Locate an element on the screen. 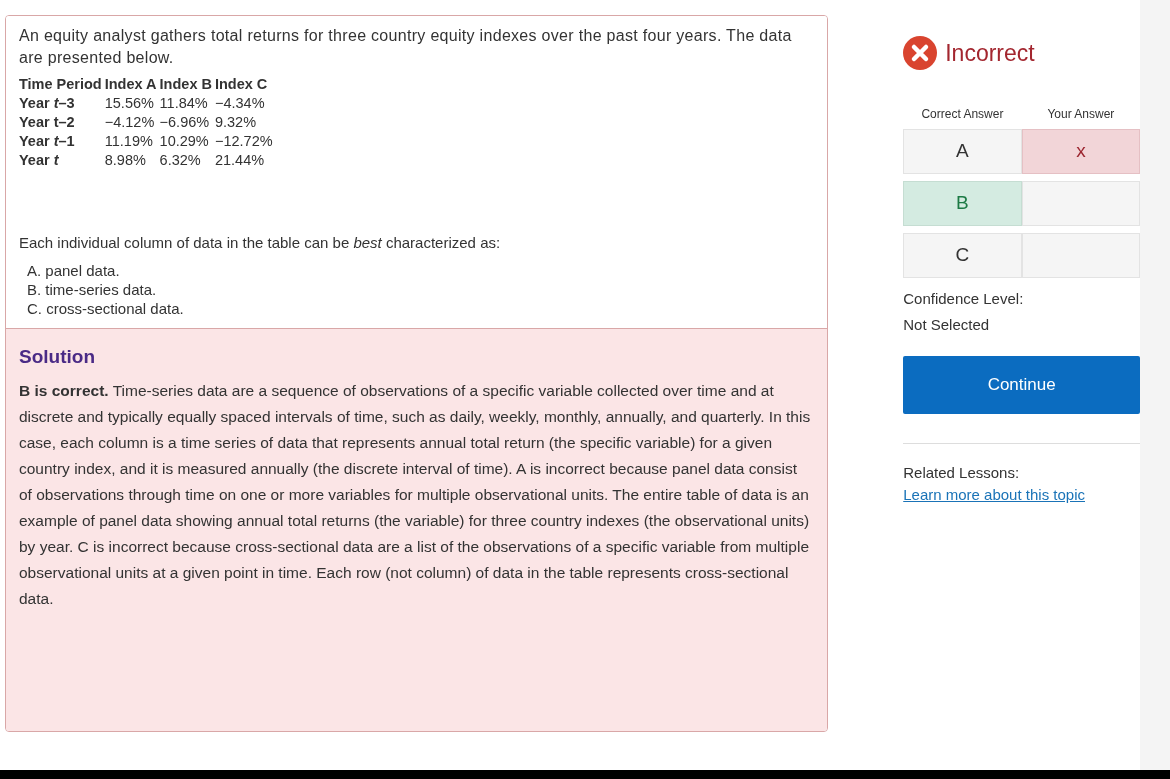 The height and width of the screenshot is (779, 1170). table-cell: −6.96% is located at coordinates (187, 122).